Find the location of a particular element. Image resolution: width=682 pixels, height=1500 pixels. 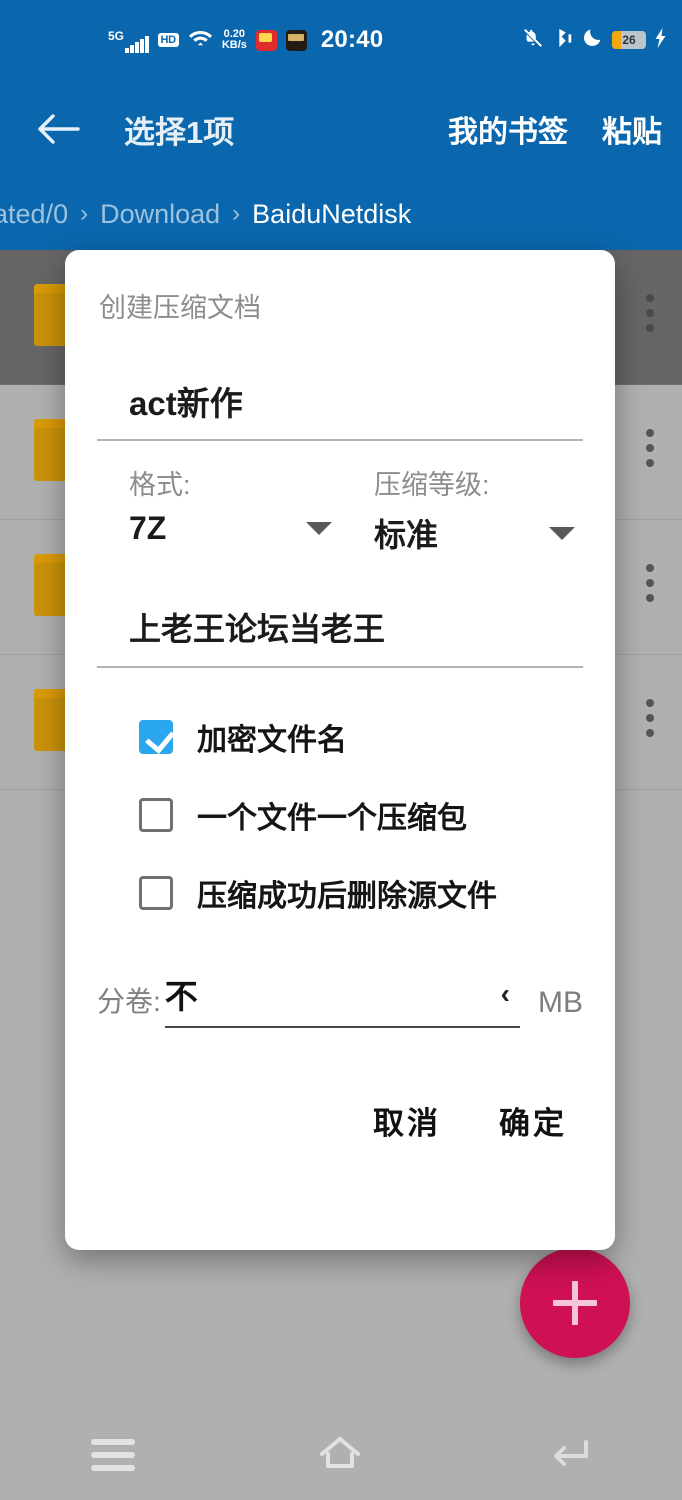

wifi-icon is located at coordinates (200, 40).